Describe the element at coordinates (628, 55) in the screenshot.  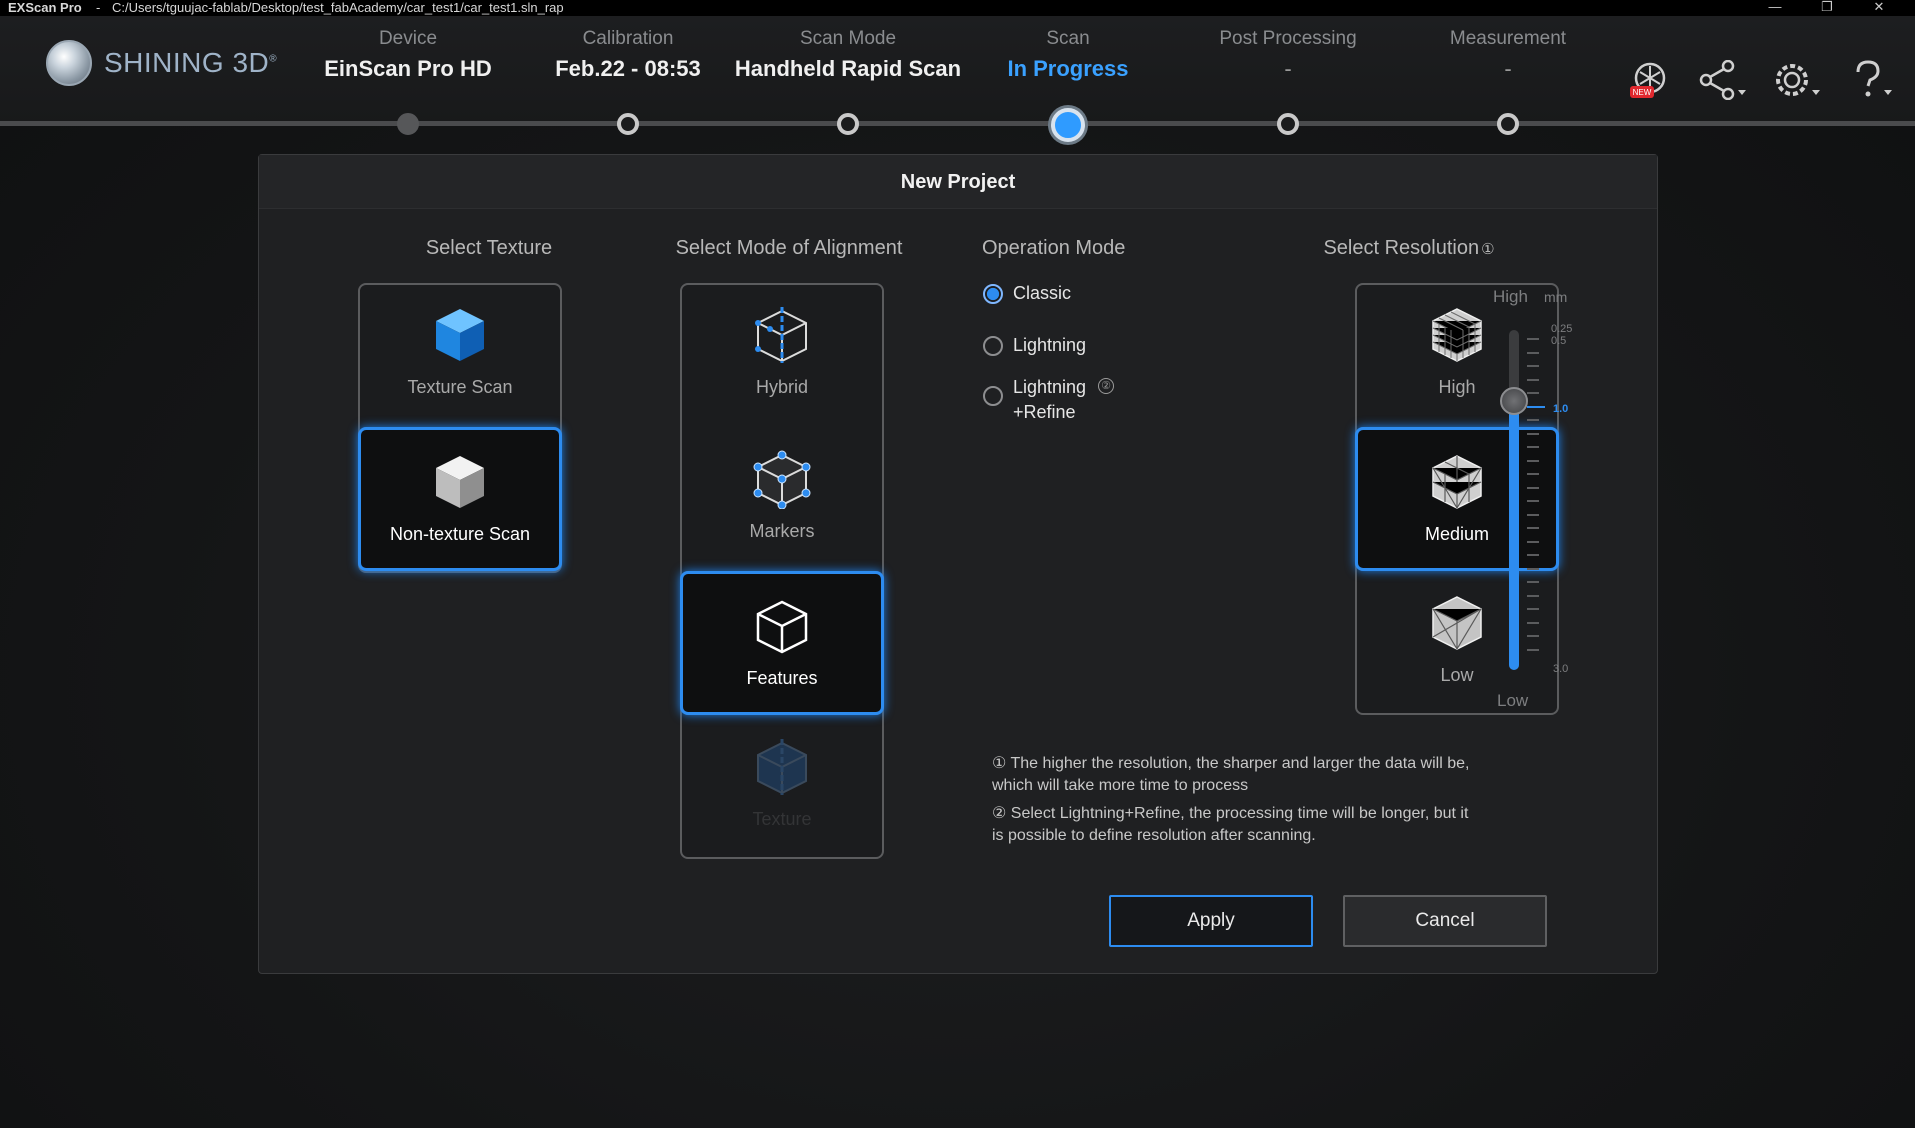
I see `step-calibration: Calibration Feb.22 - 08:53` at that location.